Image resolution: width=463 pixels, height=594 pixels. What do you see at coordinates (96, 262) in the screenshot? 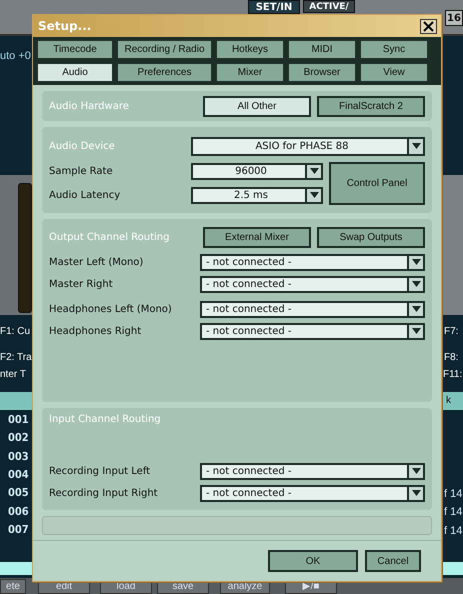
I see `field-label: Master Left (Mono)` at bounding box center [96, 262].